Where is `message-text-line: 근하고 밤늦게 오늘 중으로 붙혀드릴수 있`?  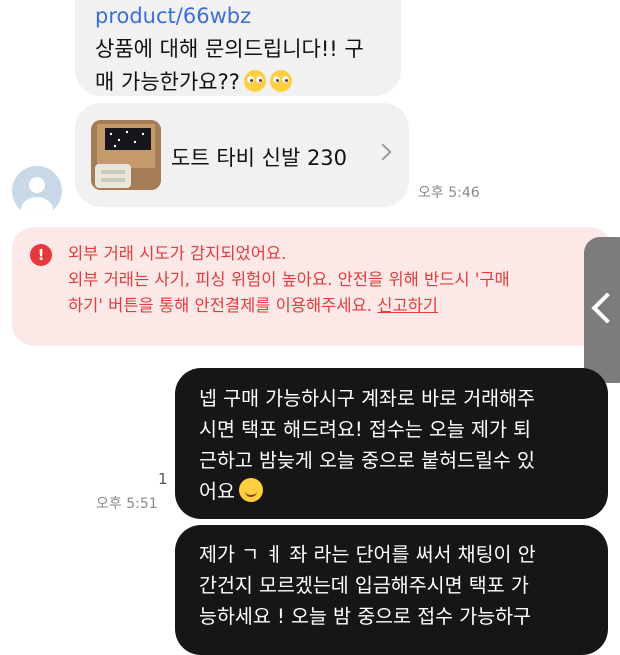
message-text-line: 근하고 밤늦게 오늘 중으로 붙혀드릴수 있 is located at coordinates (367, 460).